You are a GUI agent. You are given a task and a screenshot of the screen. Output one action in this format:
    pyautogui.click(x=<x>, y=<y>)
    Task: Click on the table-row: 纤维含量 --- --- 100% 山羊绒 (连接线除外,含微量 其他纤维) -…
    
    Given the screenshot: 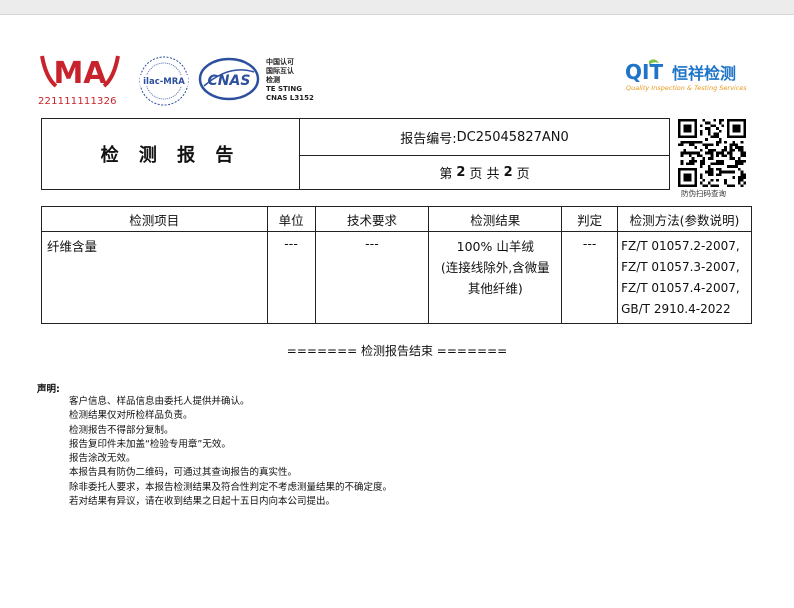 What is the action you would take?
    pyautogui.click(x=396, y=277)
    